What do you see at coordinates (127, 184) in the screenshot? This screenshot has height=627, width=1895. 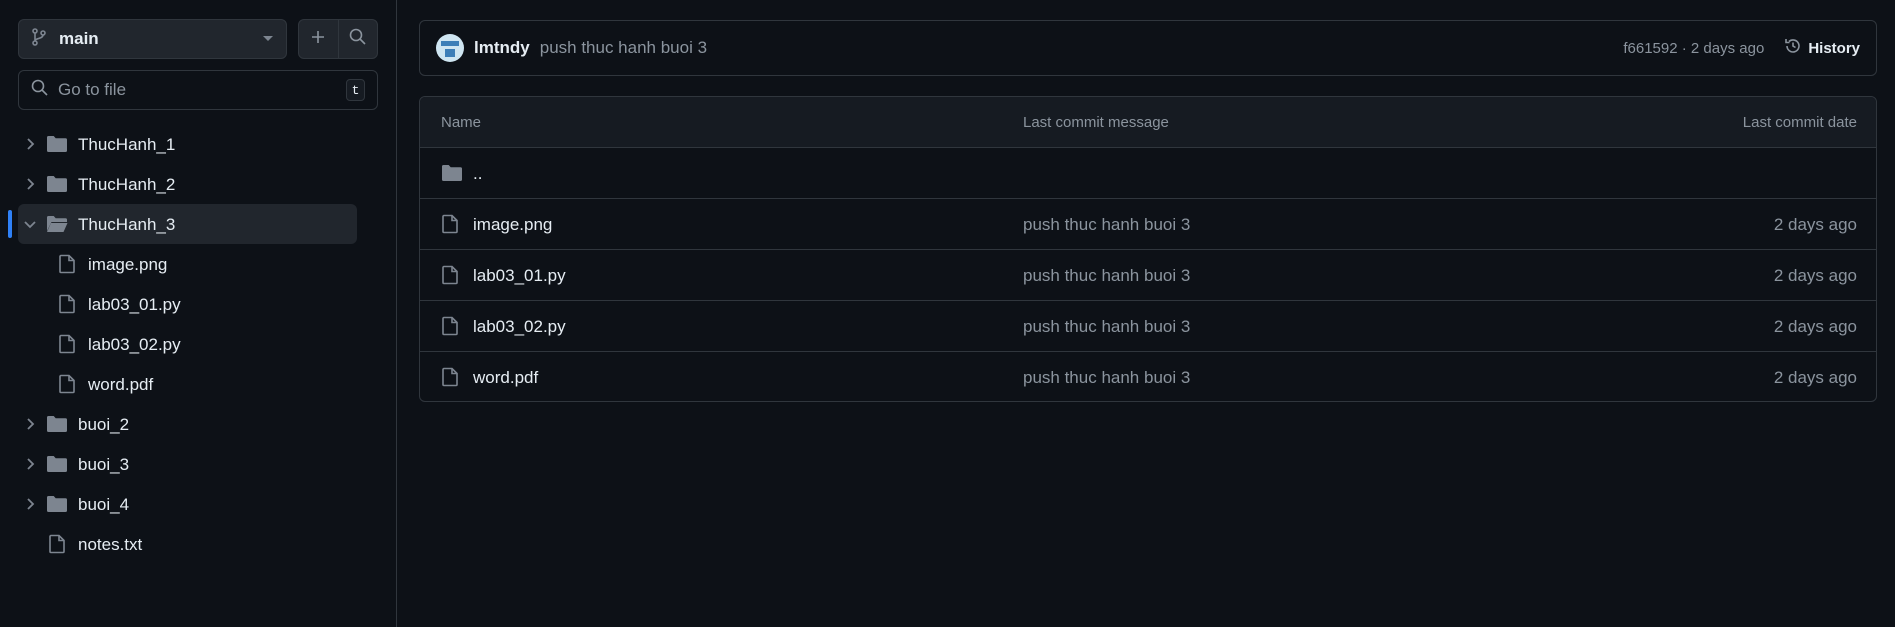 I see `tree-item-label: ThucHanh_2` at bounding box center [127, 184].